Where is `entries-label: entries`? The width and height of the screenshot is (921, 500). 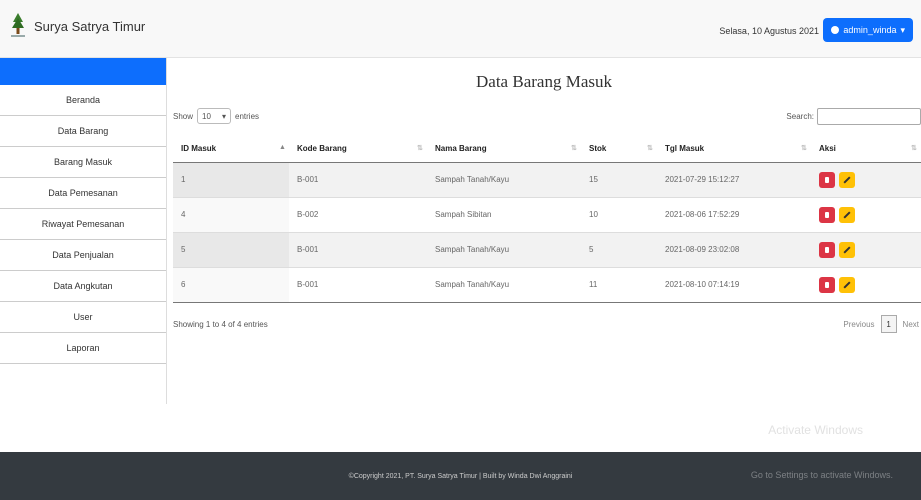
entries-label: entries is located at coordinates (247, 116).